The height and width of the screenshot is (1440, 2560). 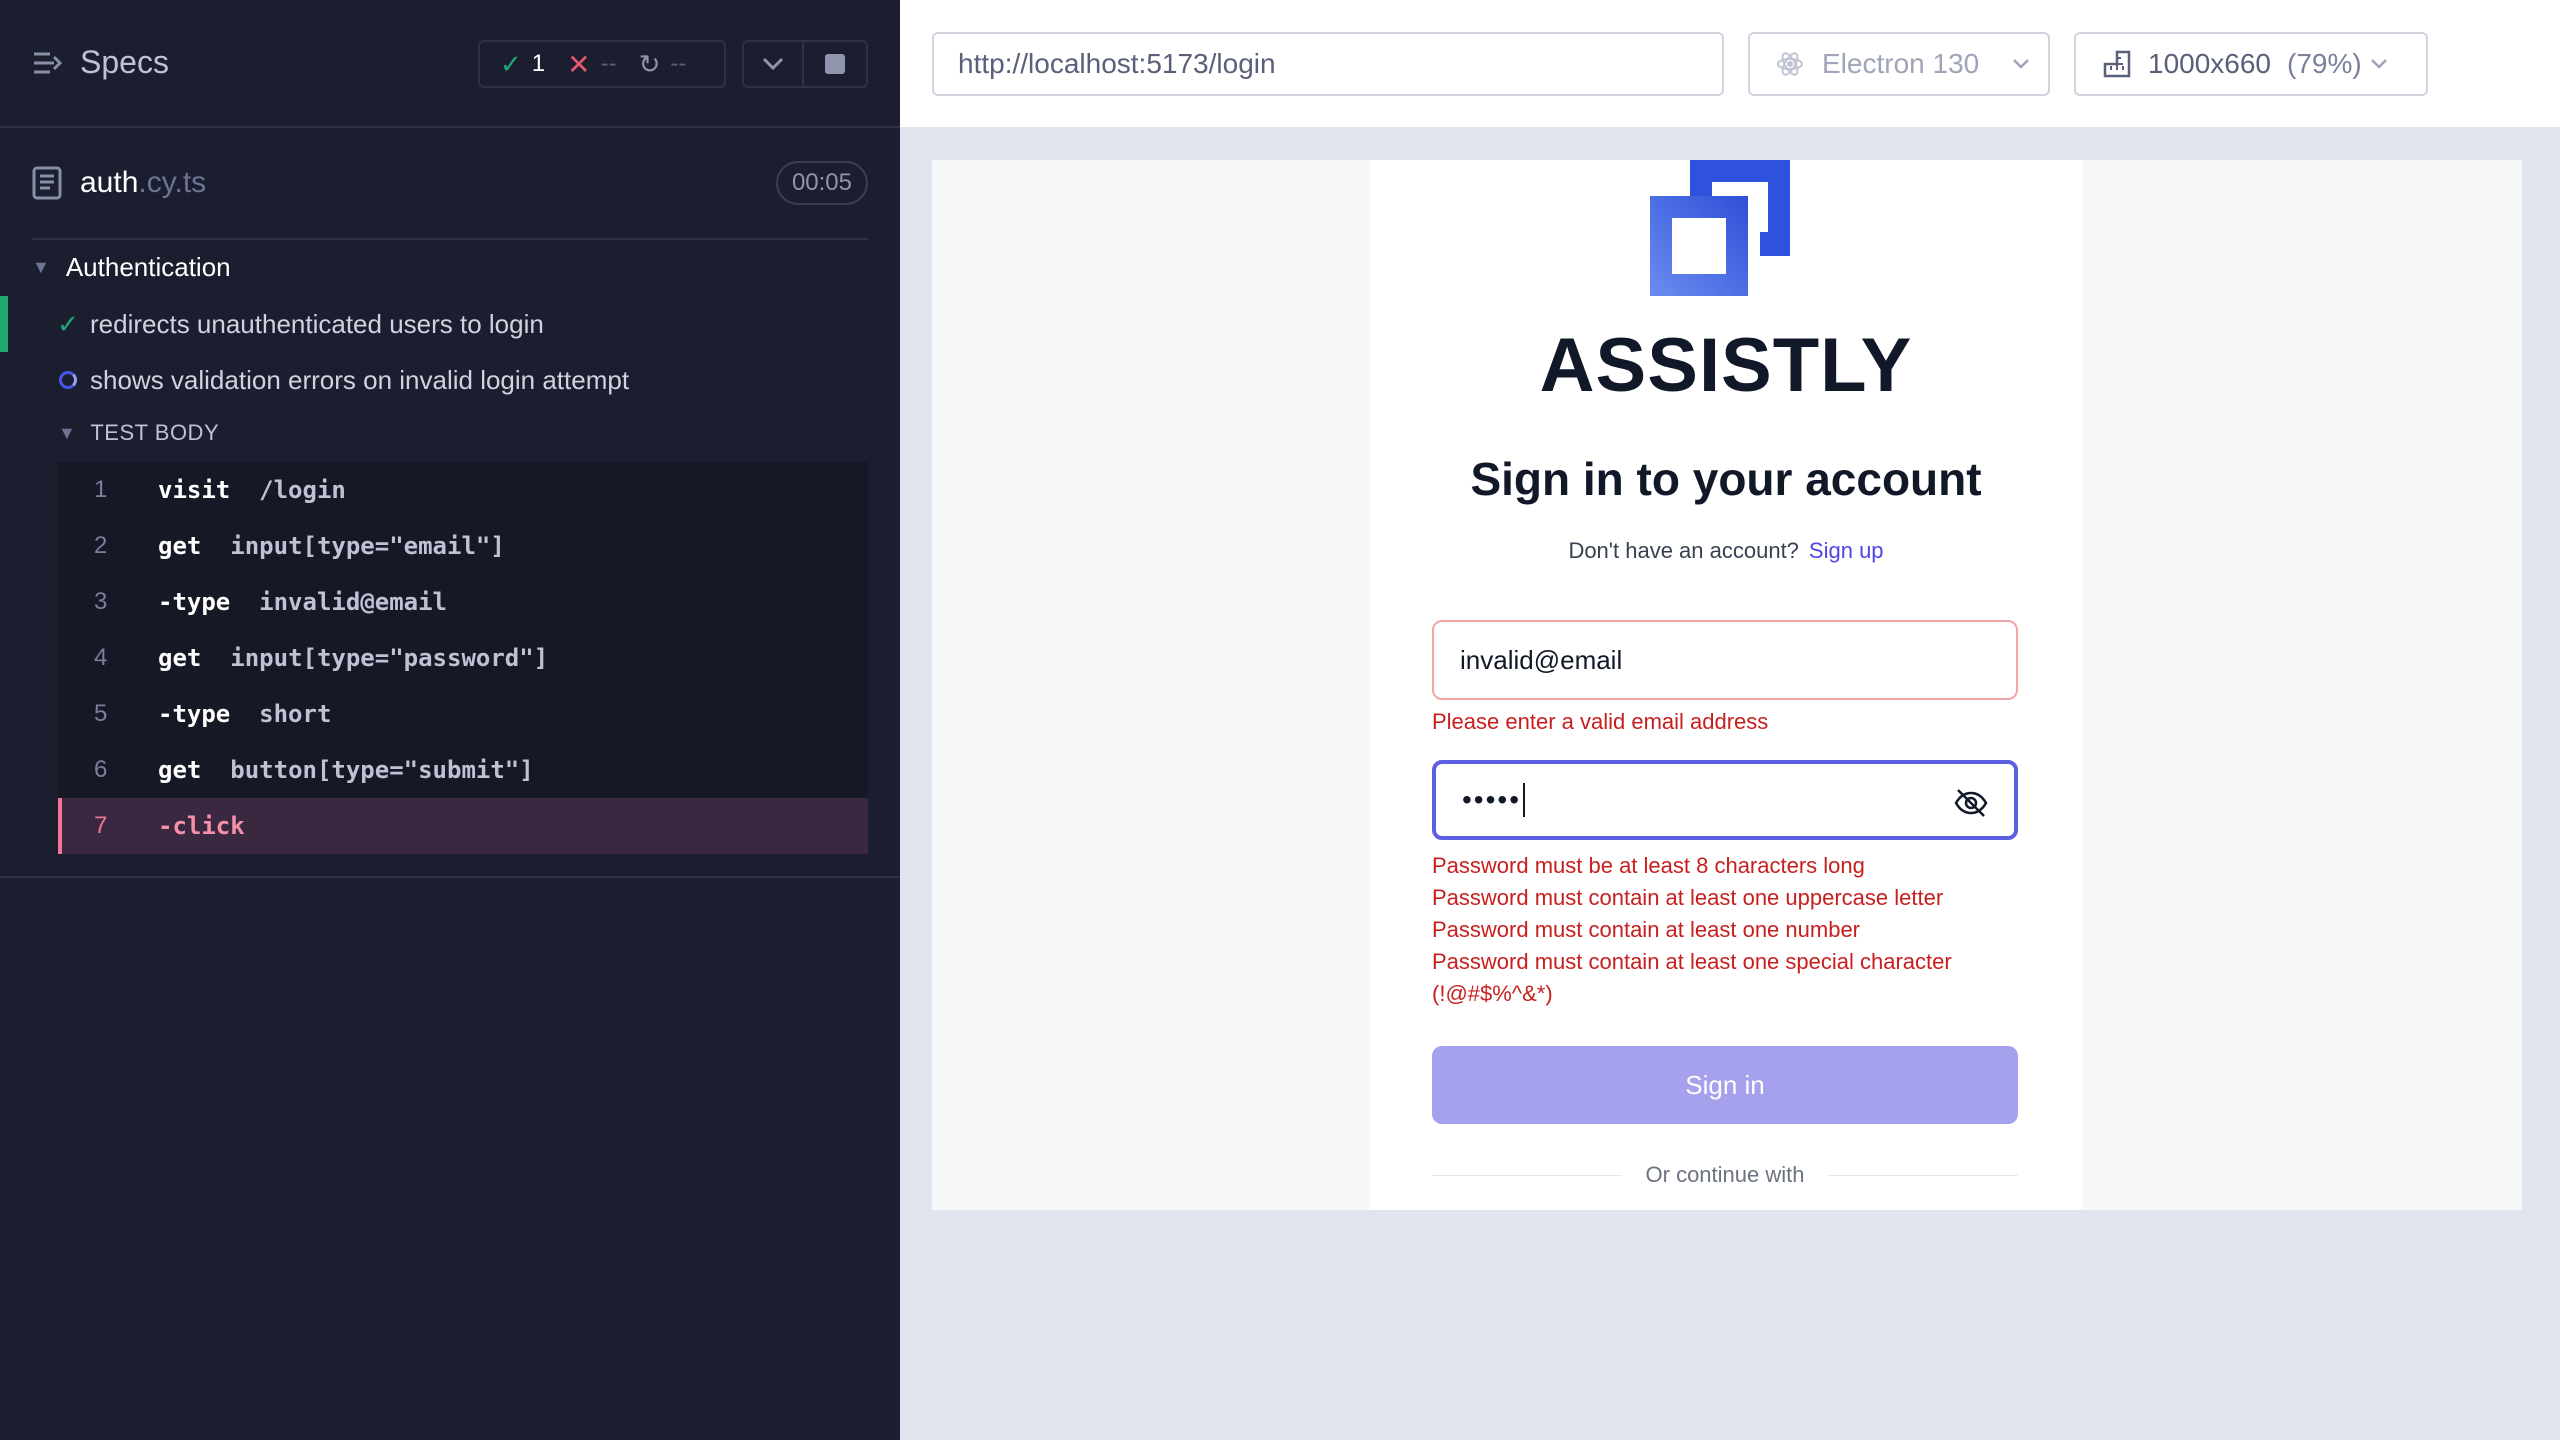 I want to click on command-row: 3 -type invalid@email, so click(x=463, y=602).